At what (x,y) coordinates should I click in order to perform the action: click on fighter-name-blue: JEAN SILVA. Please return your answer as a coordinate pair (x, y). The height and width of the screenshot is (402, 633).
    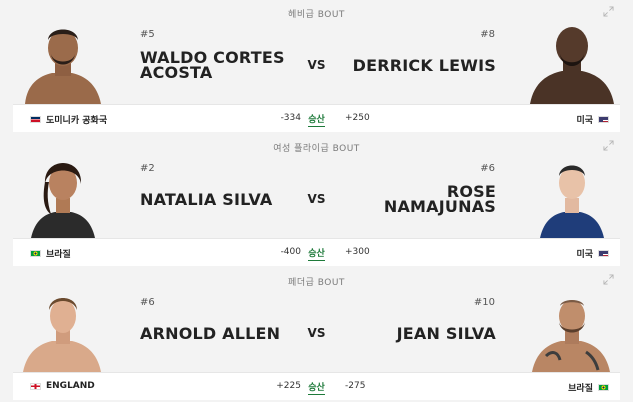
    Looking at the image, I should click on (421, 334).